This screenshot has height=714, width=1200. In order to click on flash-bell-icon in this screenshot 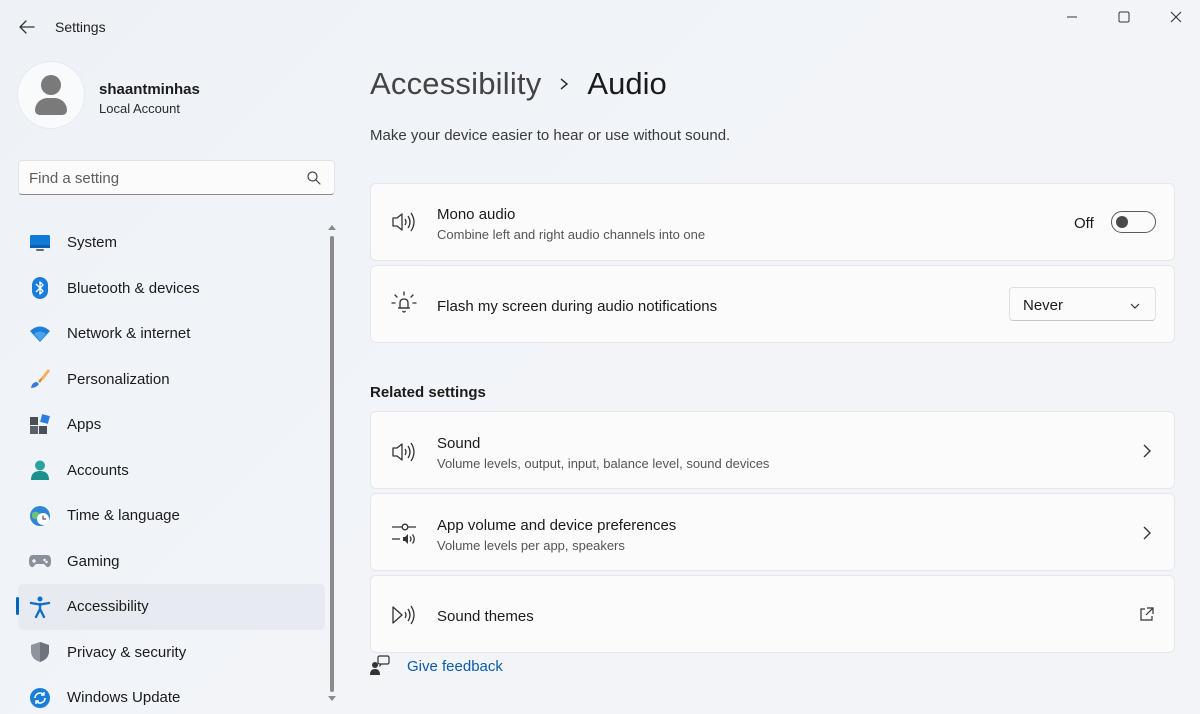, I will do `click(404, 304)`.